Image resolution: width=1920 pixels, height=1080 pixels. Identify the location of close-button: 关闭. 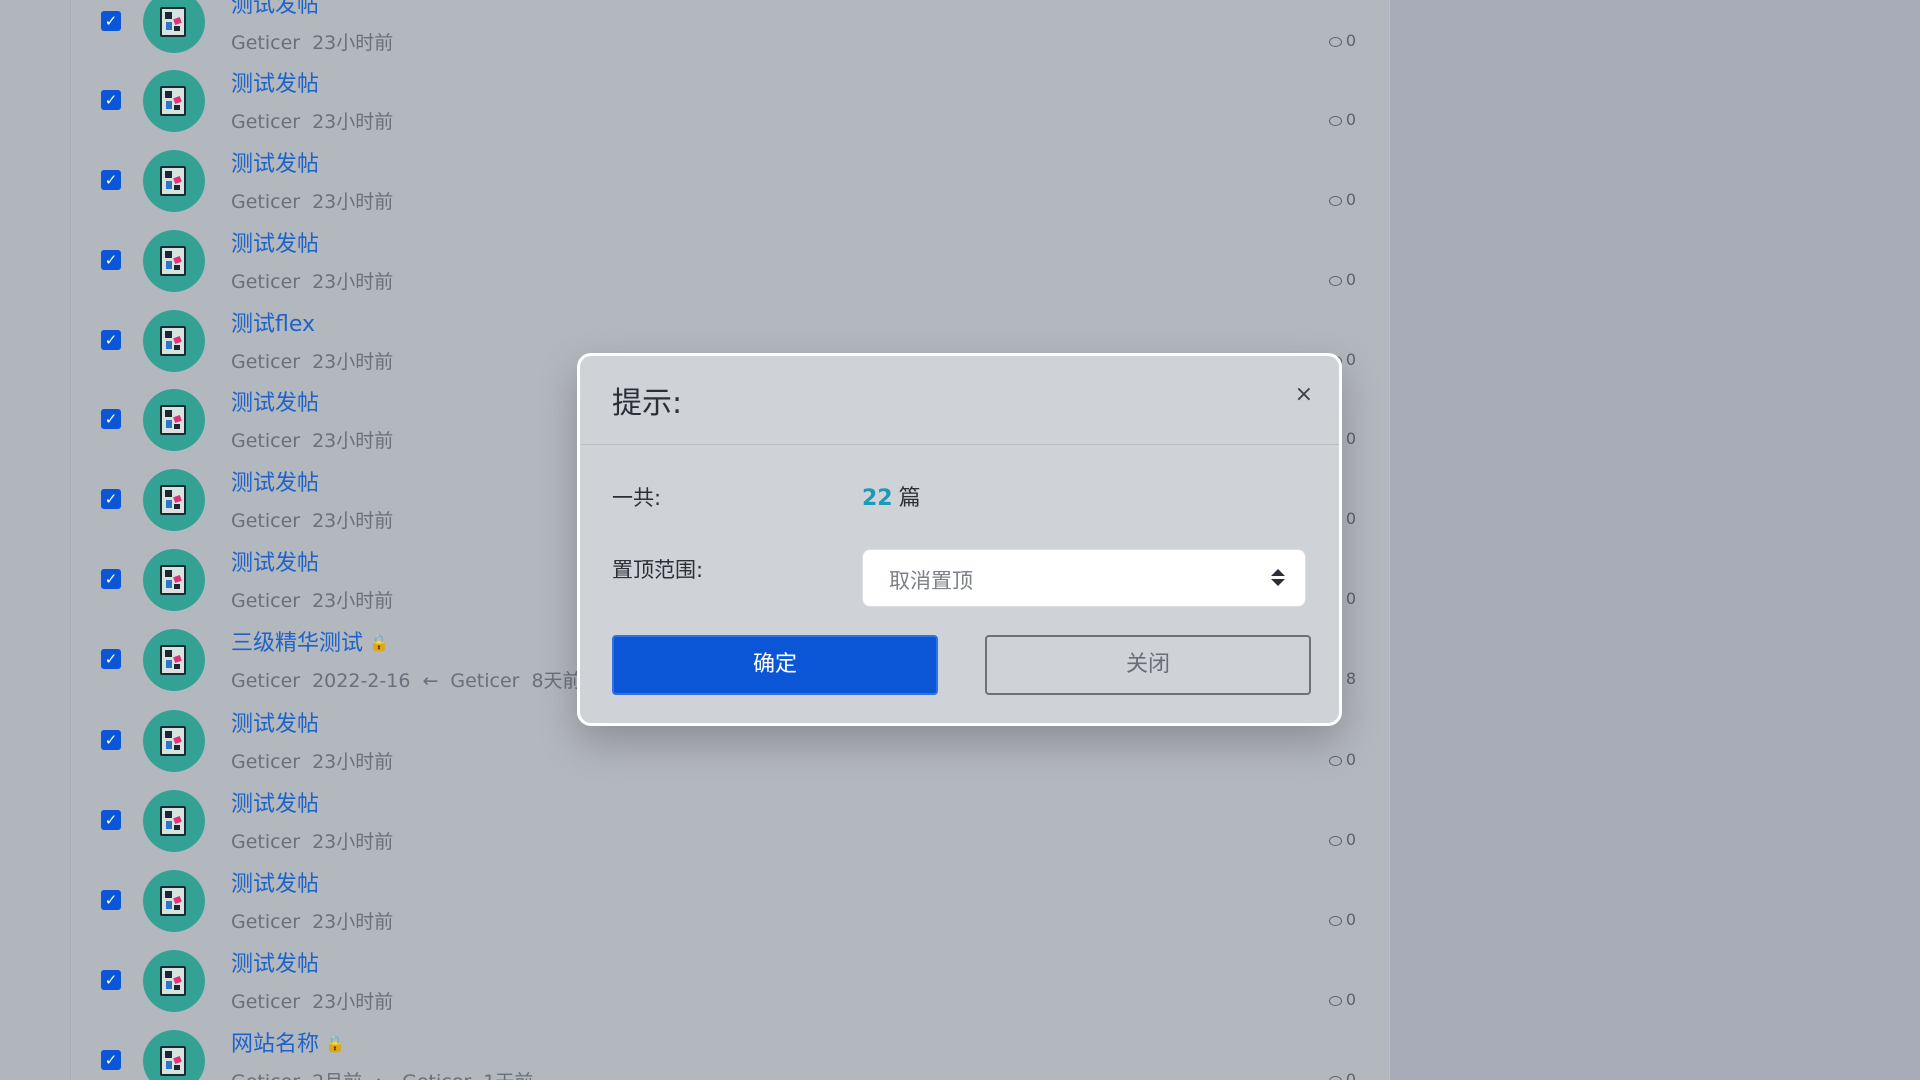
(1148, 665).